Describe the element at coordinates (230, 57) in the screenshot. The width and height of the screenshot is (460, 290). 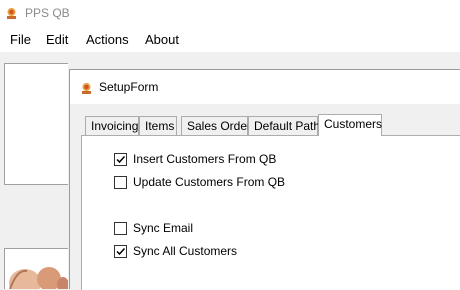
I see `main-client-area` at that location.